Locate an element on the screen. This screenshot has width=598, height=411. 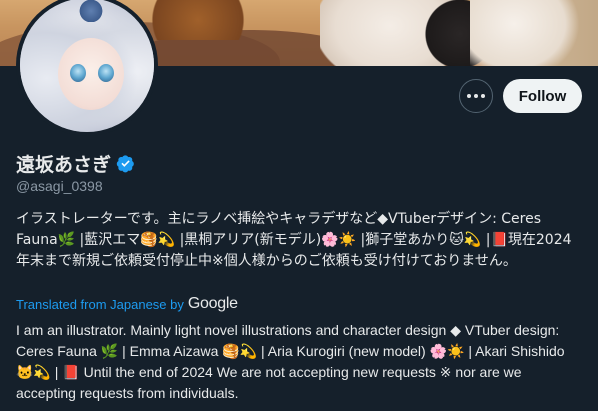
avatar-frame is located at coordinates (87, 68).